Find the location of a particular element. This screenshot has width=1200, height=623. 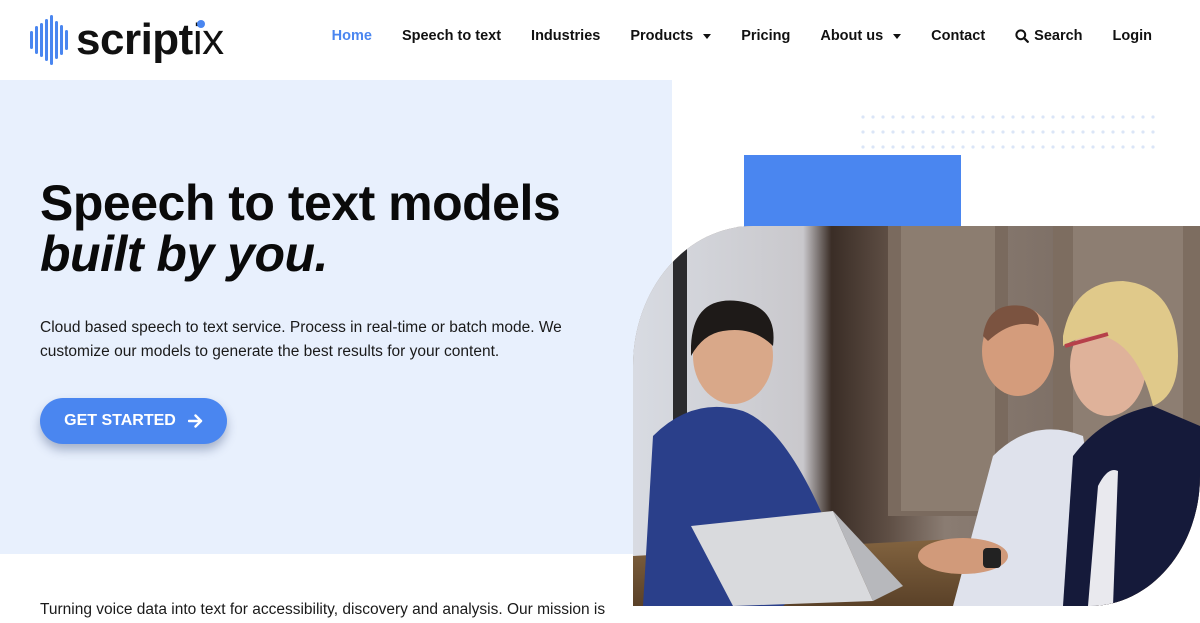

dot-grid is located at coordinates (1008, 132).